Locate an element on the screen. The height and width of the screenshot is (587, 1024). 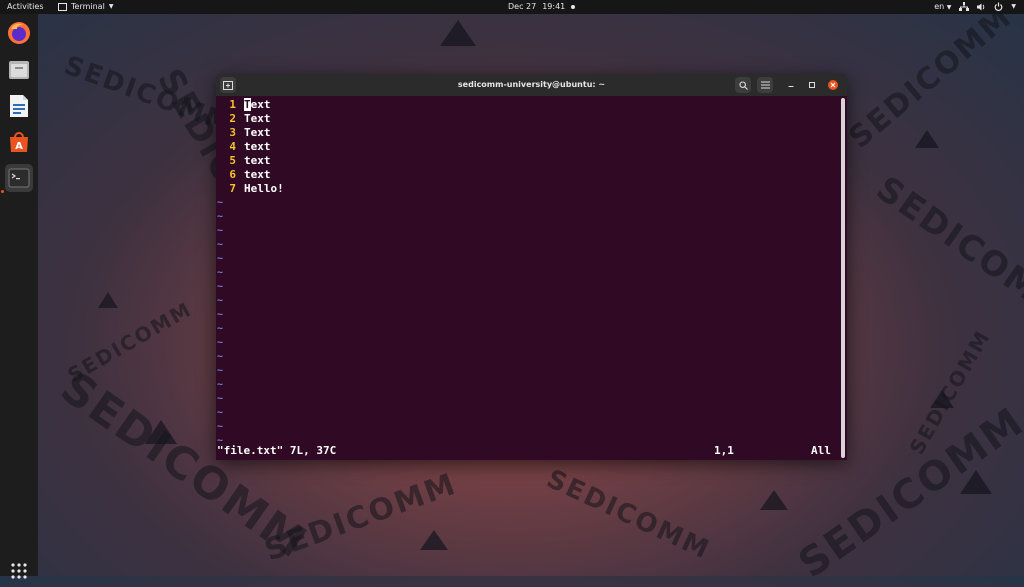
running-indicator is located at coordinates (2, 191).